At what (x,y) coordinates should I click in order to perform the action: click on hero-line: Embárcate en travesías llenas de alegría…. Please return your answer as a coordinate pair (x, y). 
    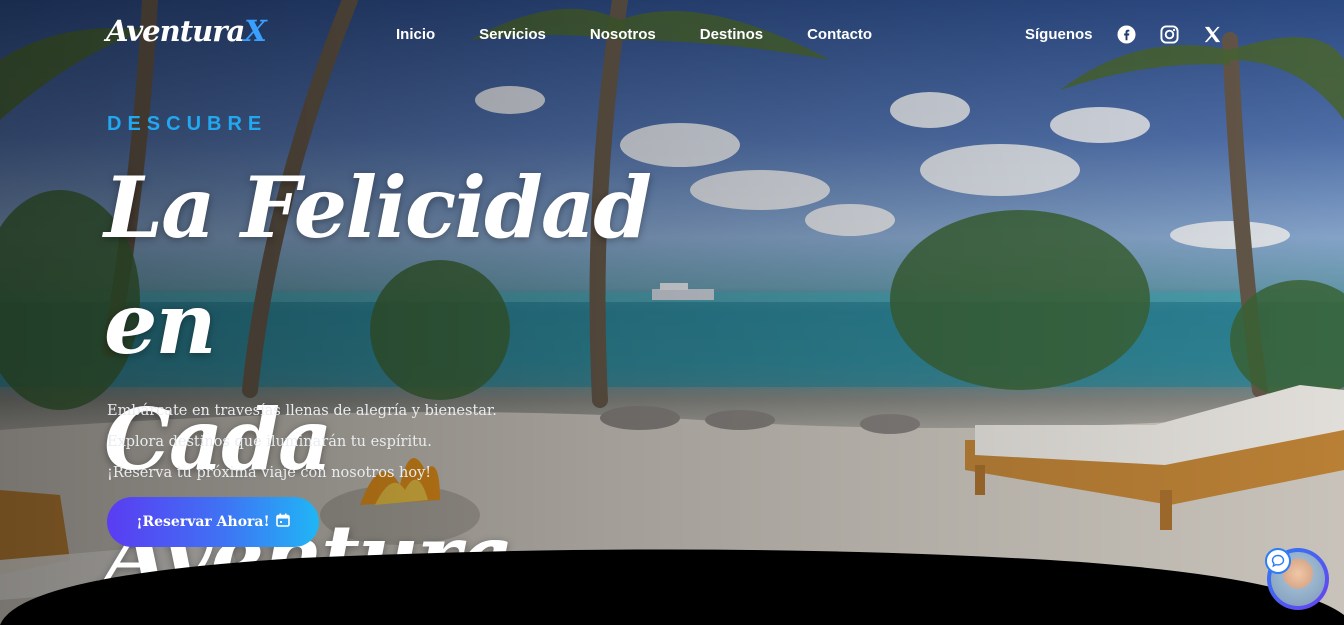
    Looking at the image, I should click on (302, 411).